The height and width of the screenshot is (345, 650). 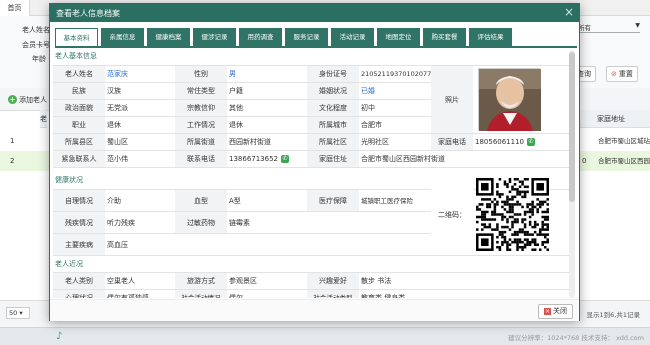 What do you see at coordinates (614, 74) in the screenshot?
I see `reset-icon: ⊘` at bounding box center [614, 74].